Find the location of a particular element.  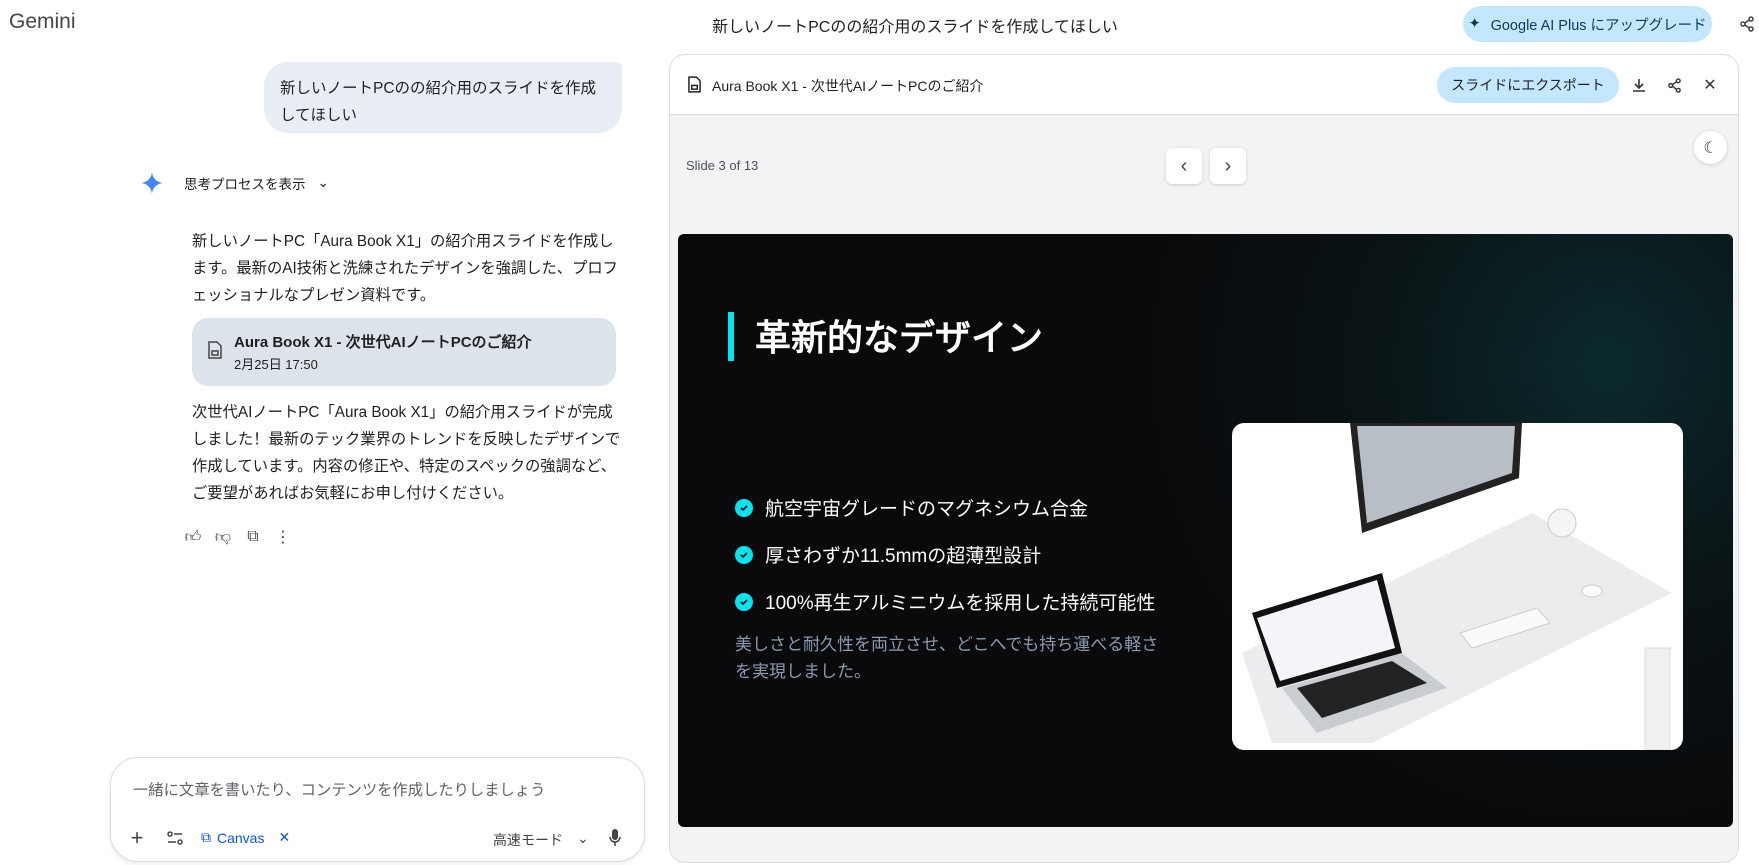

slide-description: 美しさと耐久性を両立させ、どこへでも持ち運べる軽さを実現しました。 is located at coordinates (947, 658).